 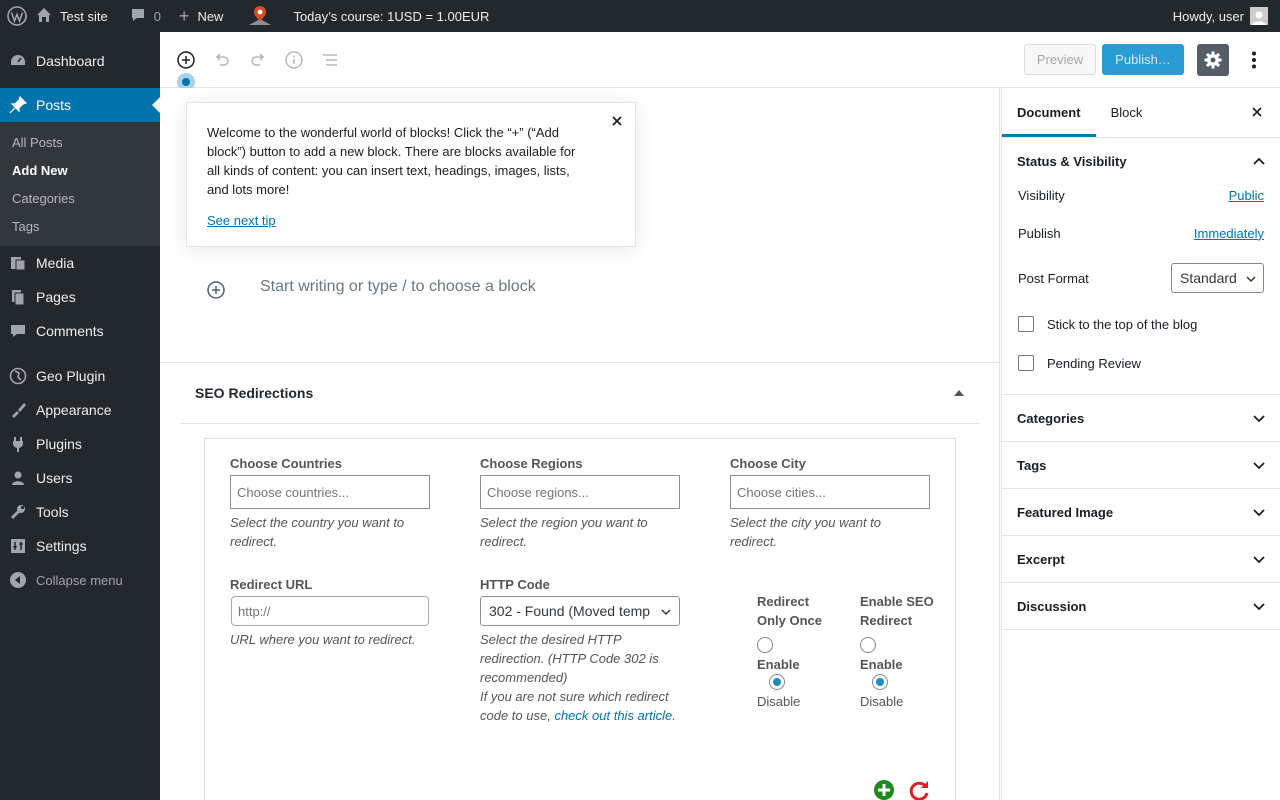 What do you see at coordinates (210, 16) in the screenshot?
I see `new-label: New` at bounding box center [210, 16].